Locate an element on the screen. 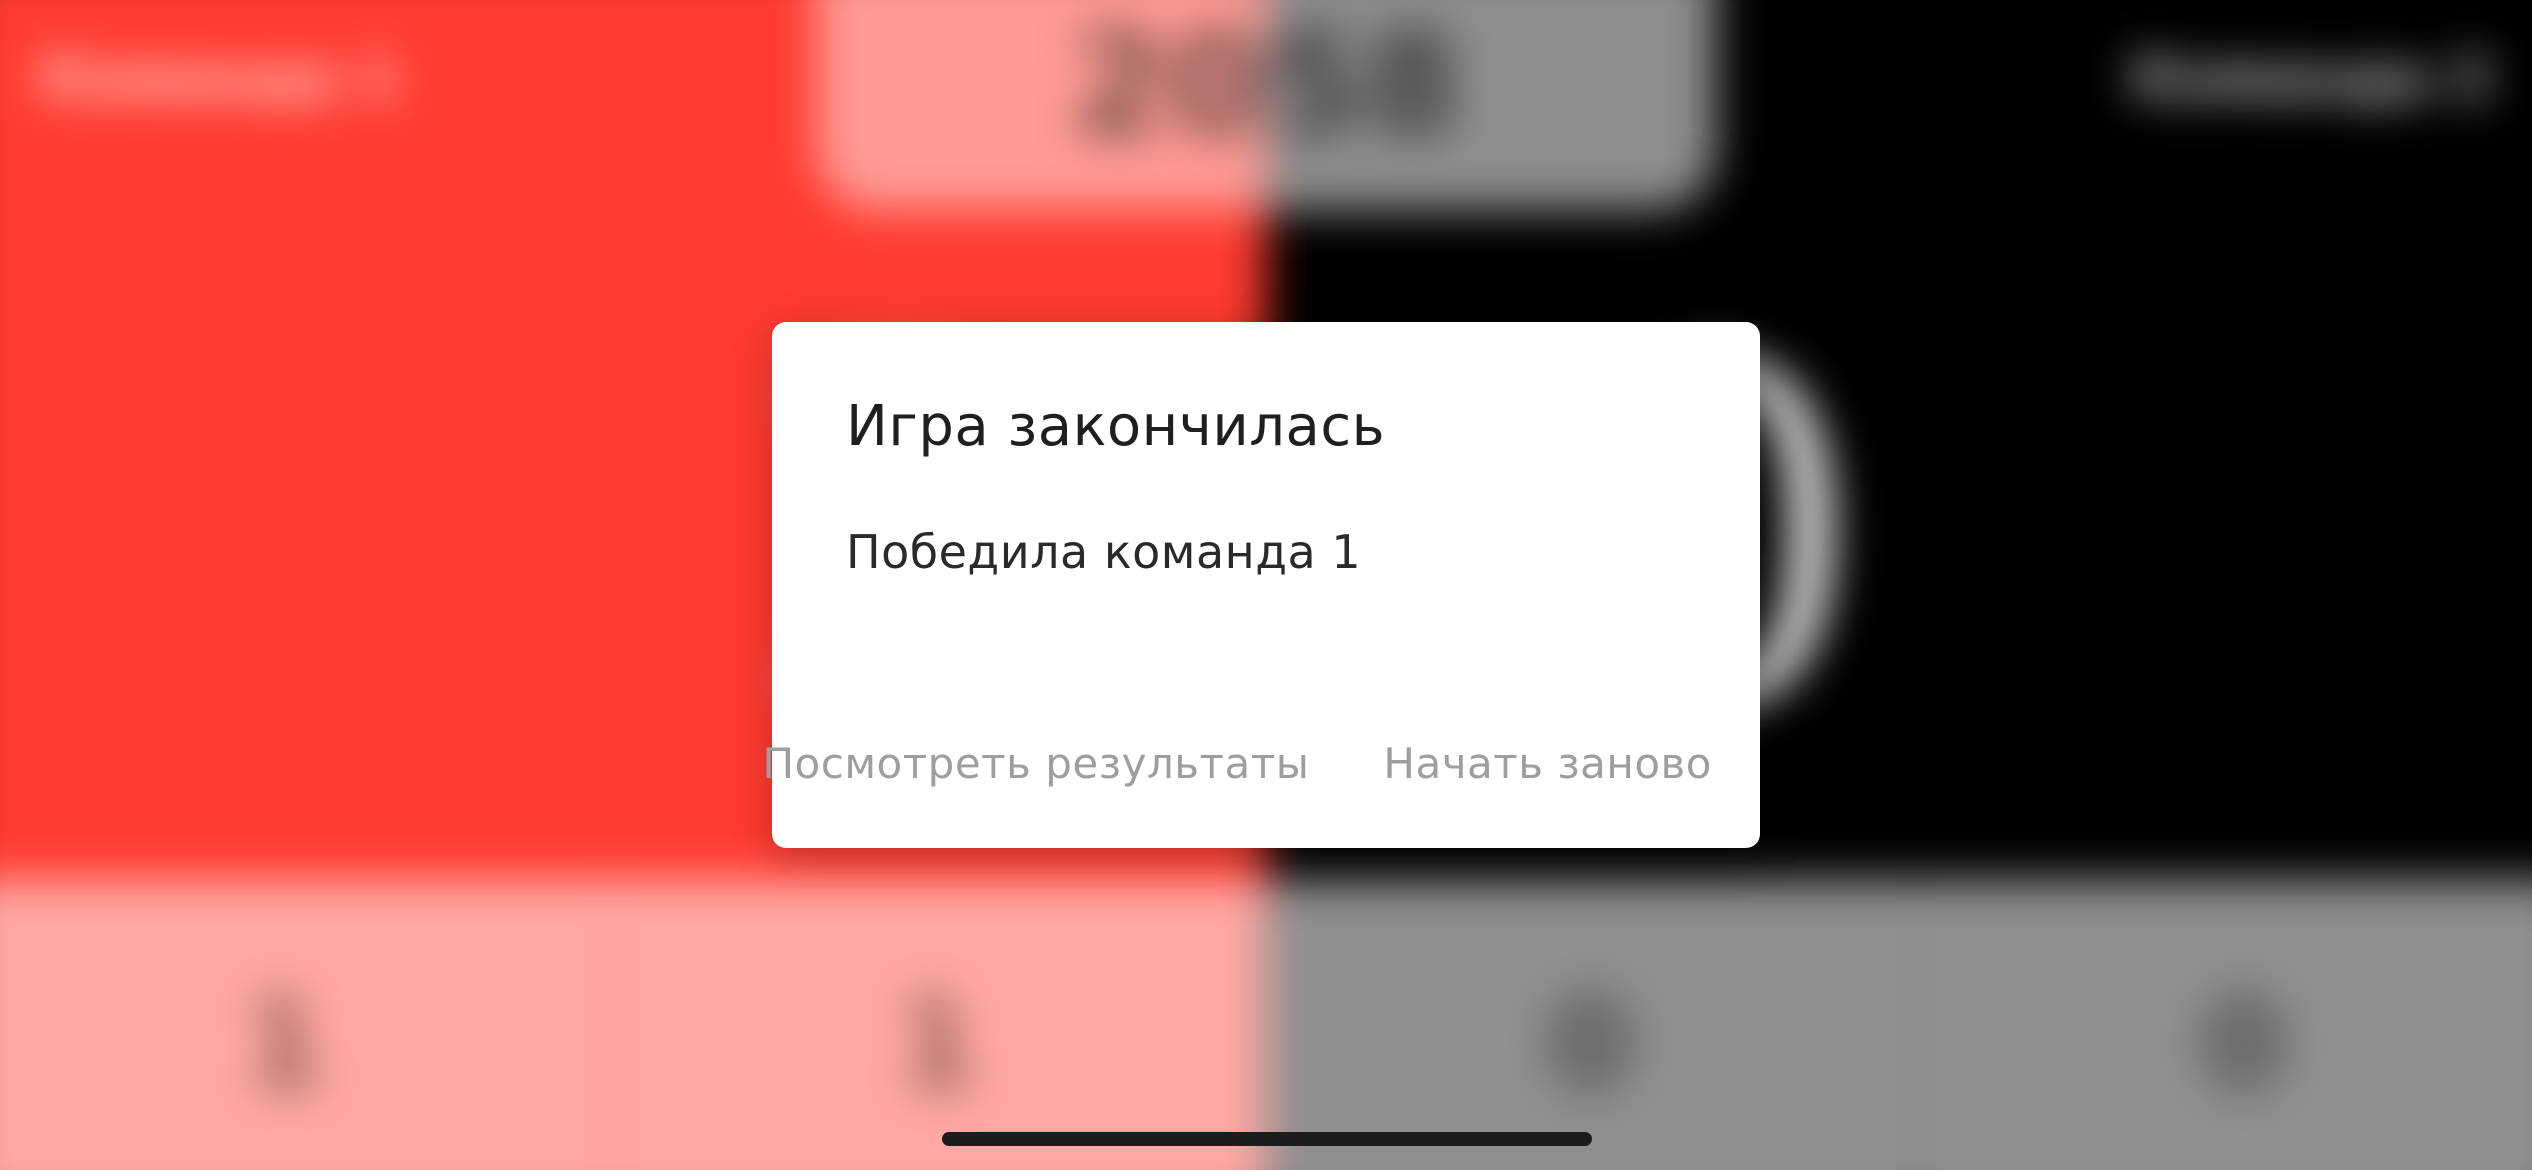 Image resolution: width=2532 pixels, height=1170 pixels. view-results-button: Посмотреть результаты is located at coordinates (1035, 764).